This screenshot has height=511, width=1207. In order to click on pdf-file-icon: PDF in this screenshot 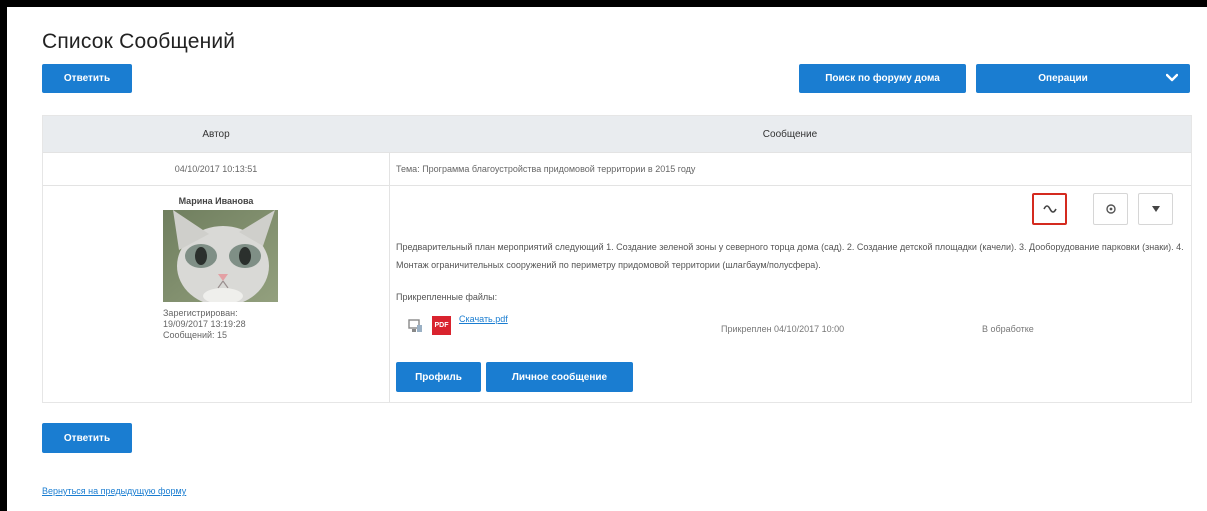, I will do `click(441, 325)`.